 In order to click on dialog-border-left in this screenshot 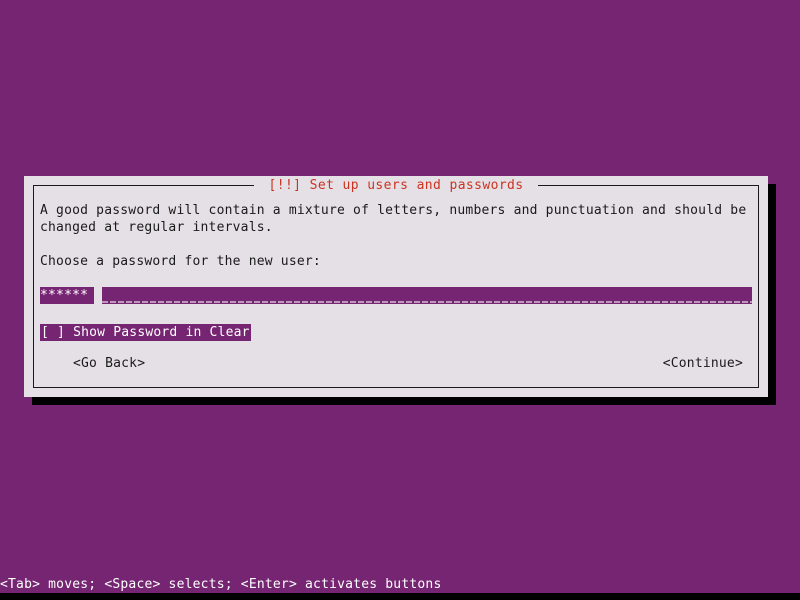, I will do `click(33, 286)`.